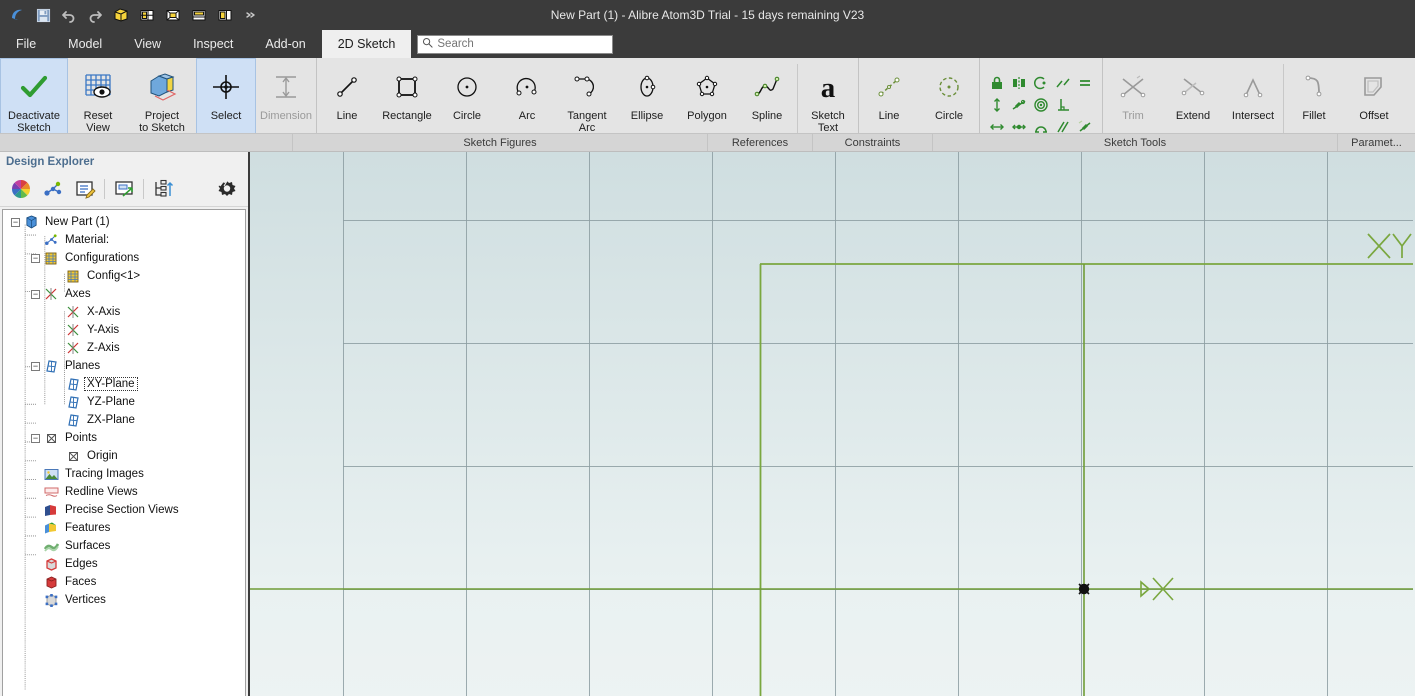  Describe the element at coordinates (147, 44) in the screenshot. I see `menu-view: View` at that location.